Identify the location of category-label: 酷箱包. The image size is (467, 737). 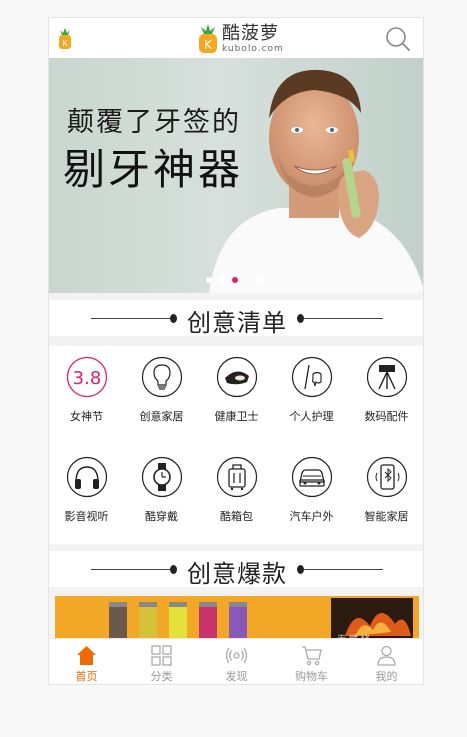
(236, 516).